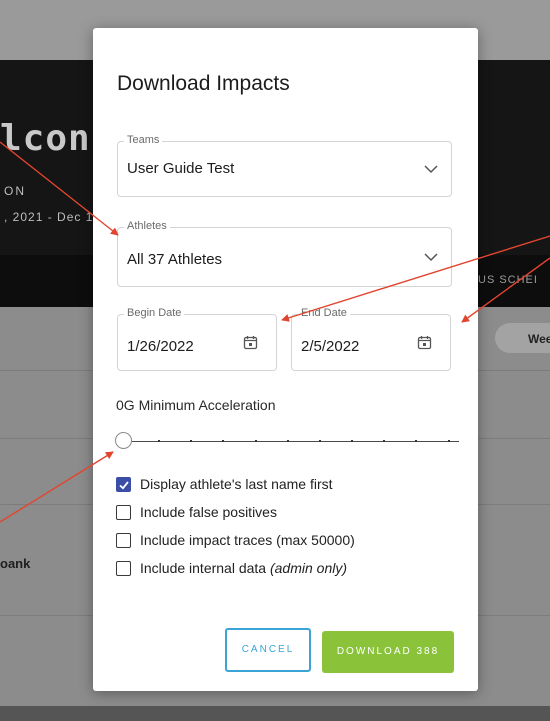 The width and height of the screenshot is (550, 721). Describe the element at coordinates (508, 280) in the screenshot. I see `background-nav-text: US SCHEI` at that location.